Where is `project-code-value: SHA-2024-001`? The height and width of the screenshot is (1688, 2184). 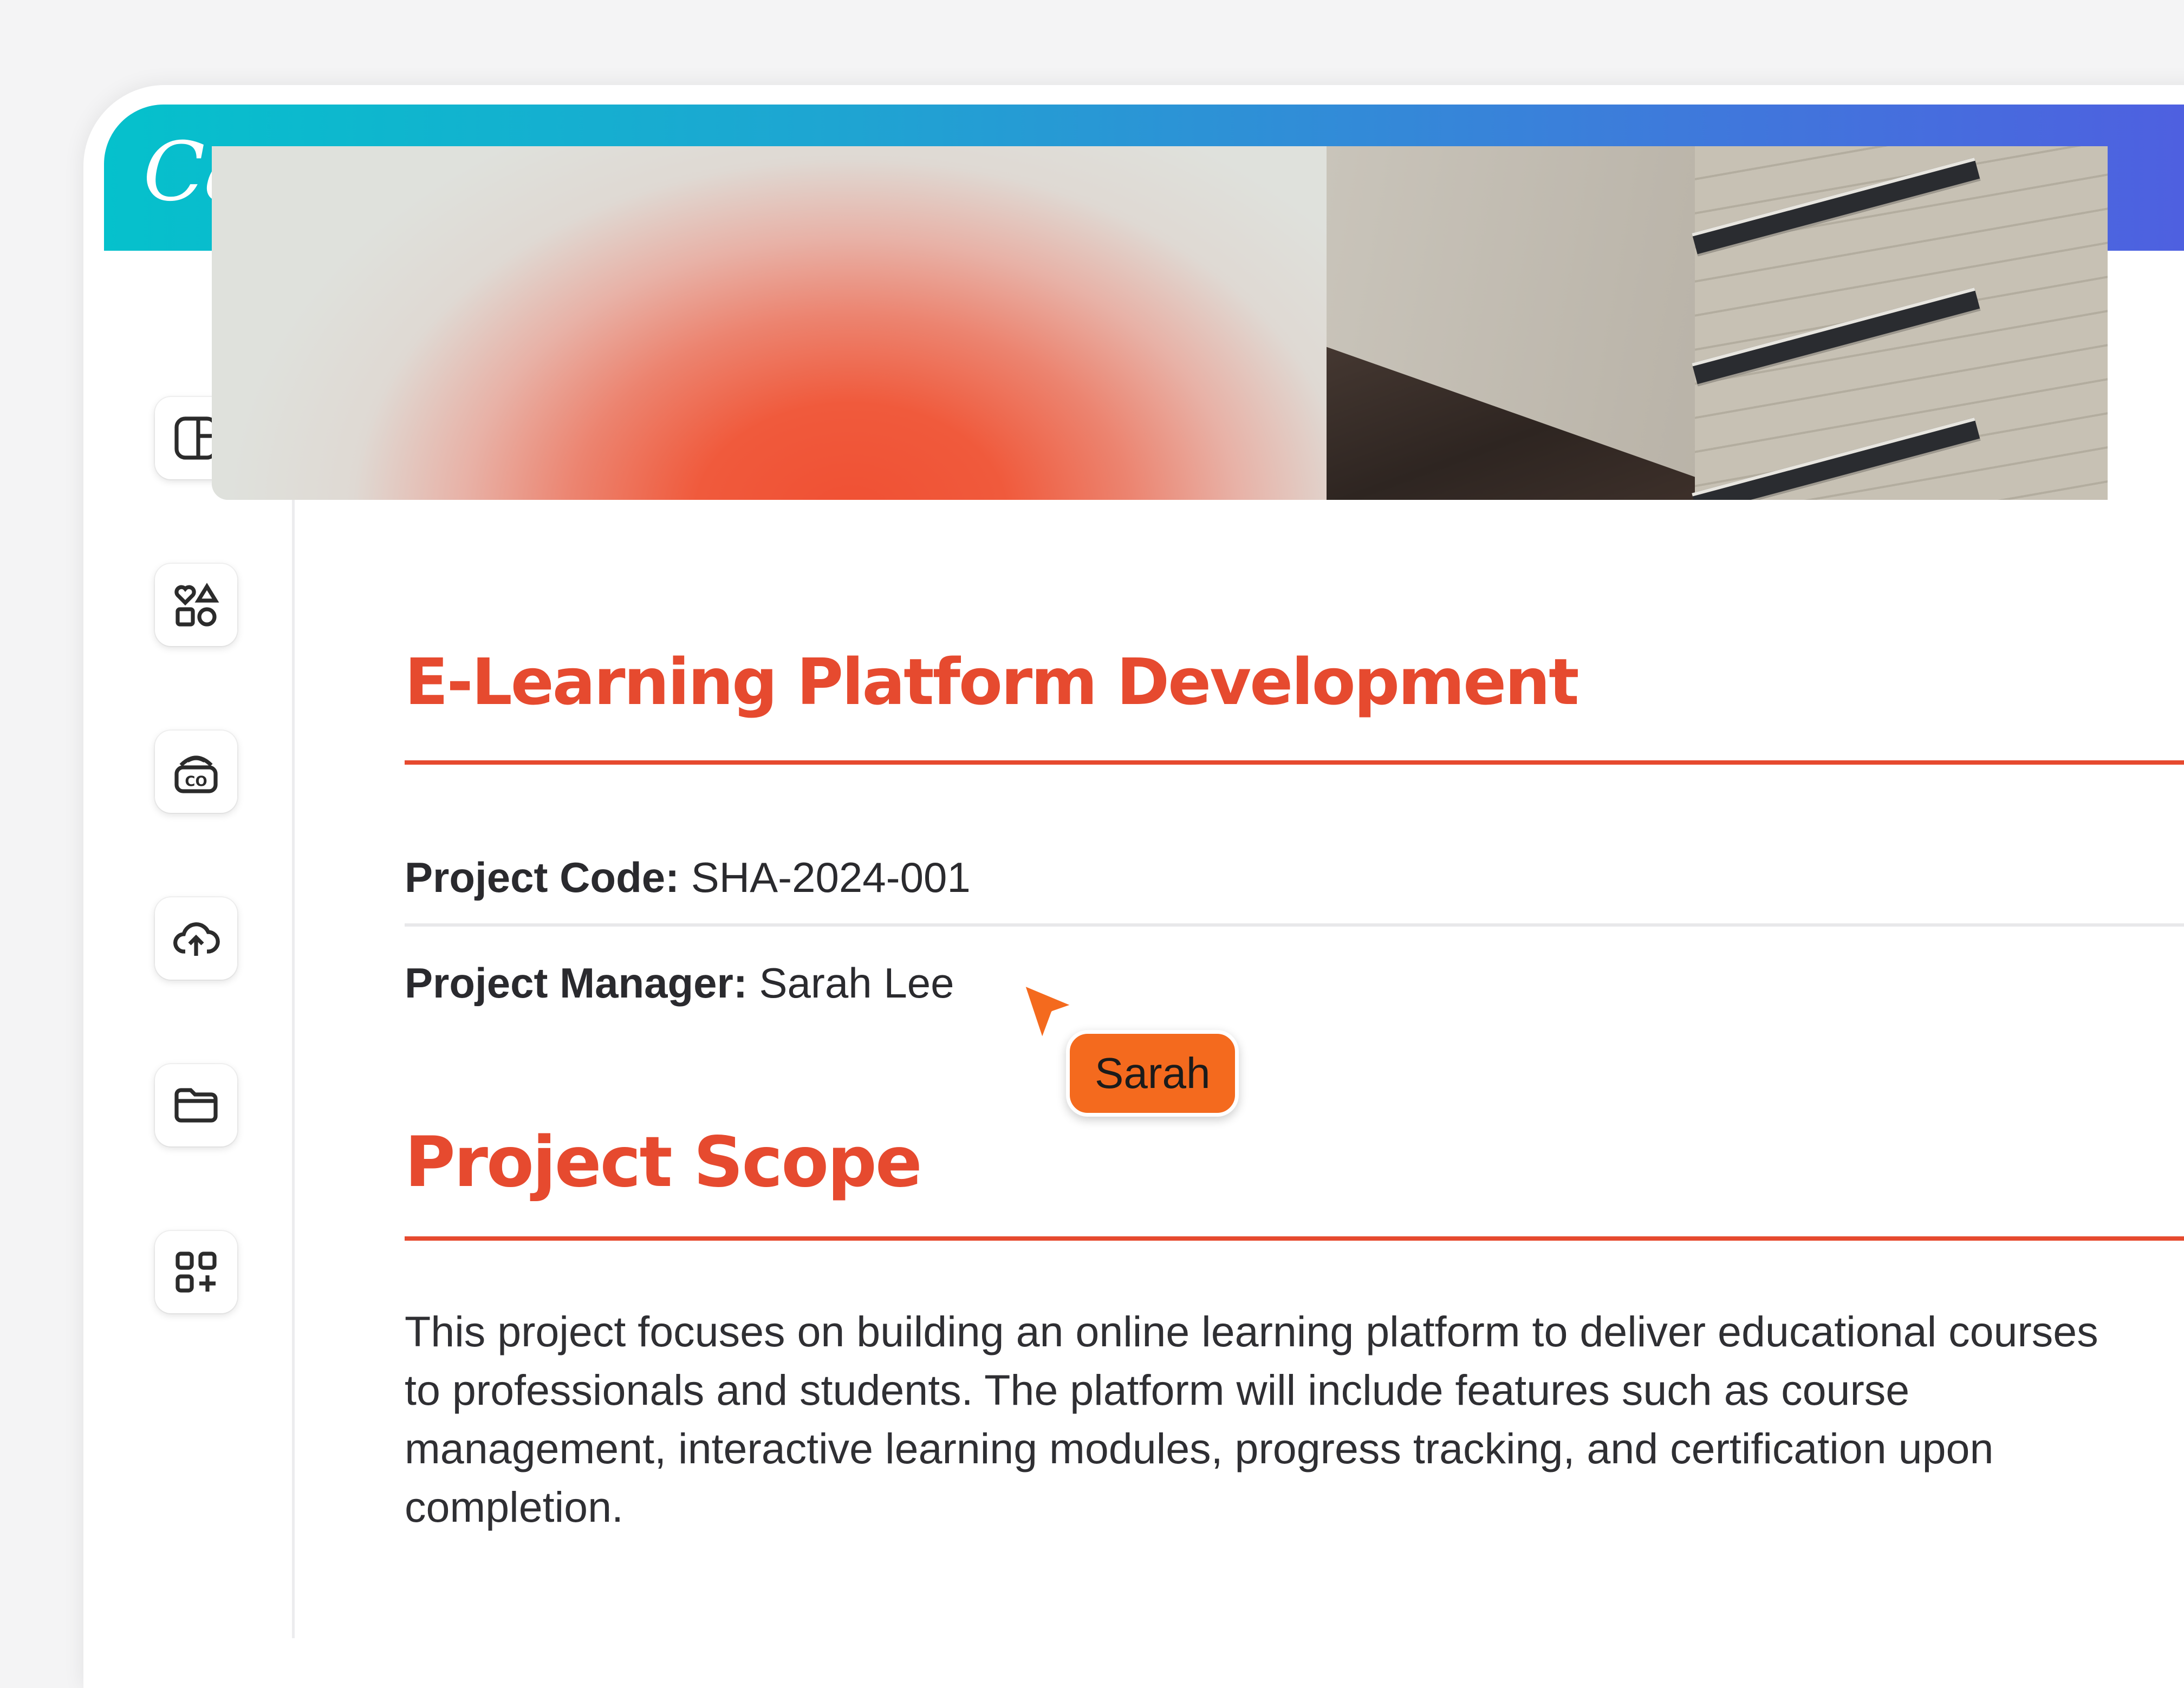
project-code-value: SHA-2024-001 is located at coordinates (825, 877).